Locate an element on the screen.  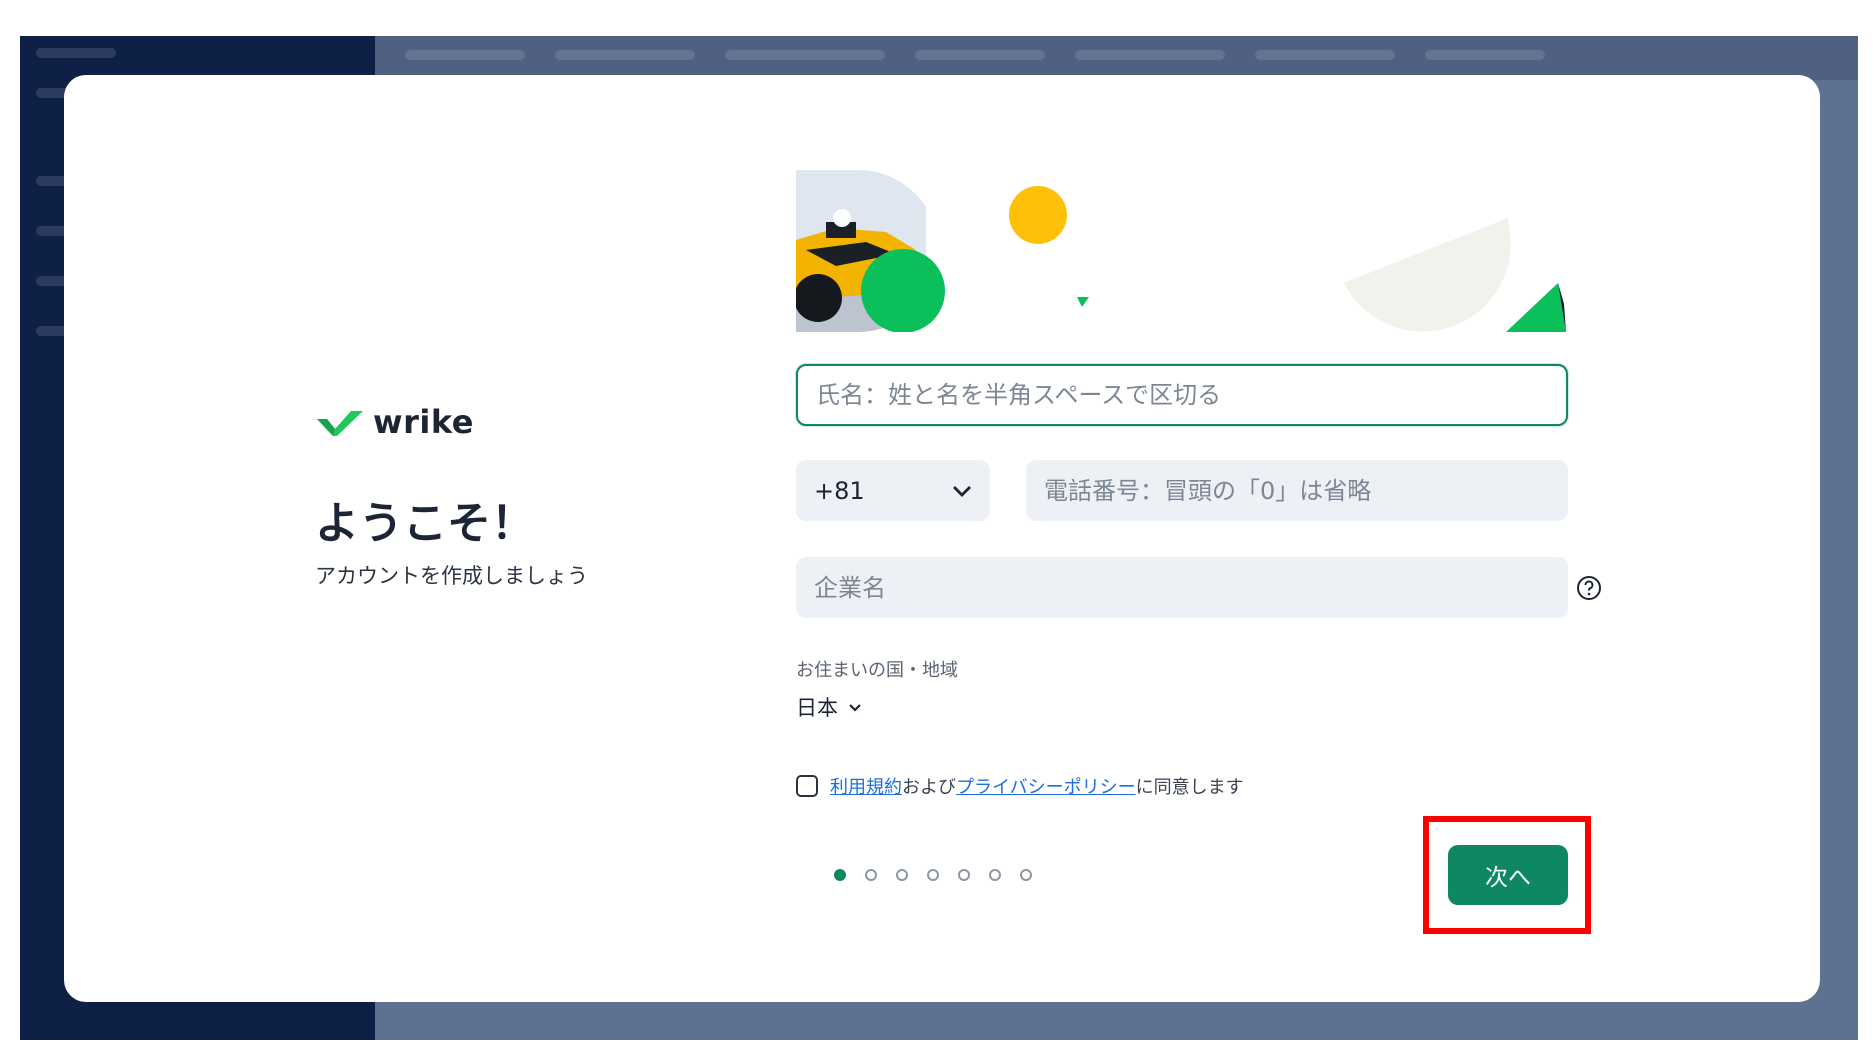
wrike-logo: wrike is located at coordinates (394, 422).